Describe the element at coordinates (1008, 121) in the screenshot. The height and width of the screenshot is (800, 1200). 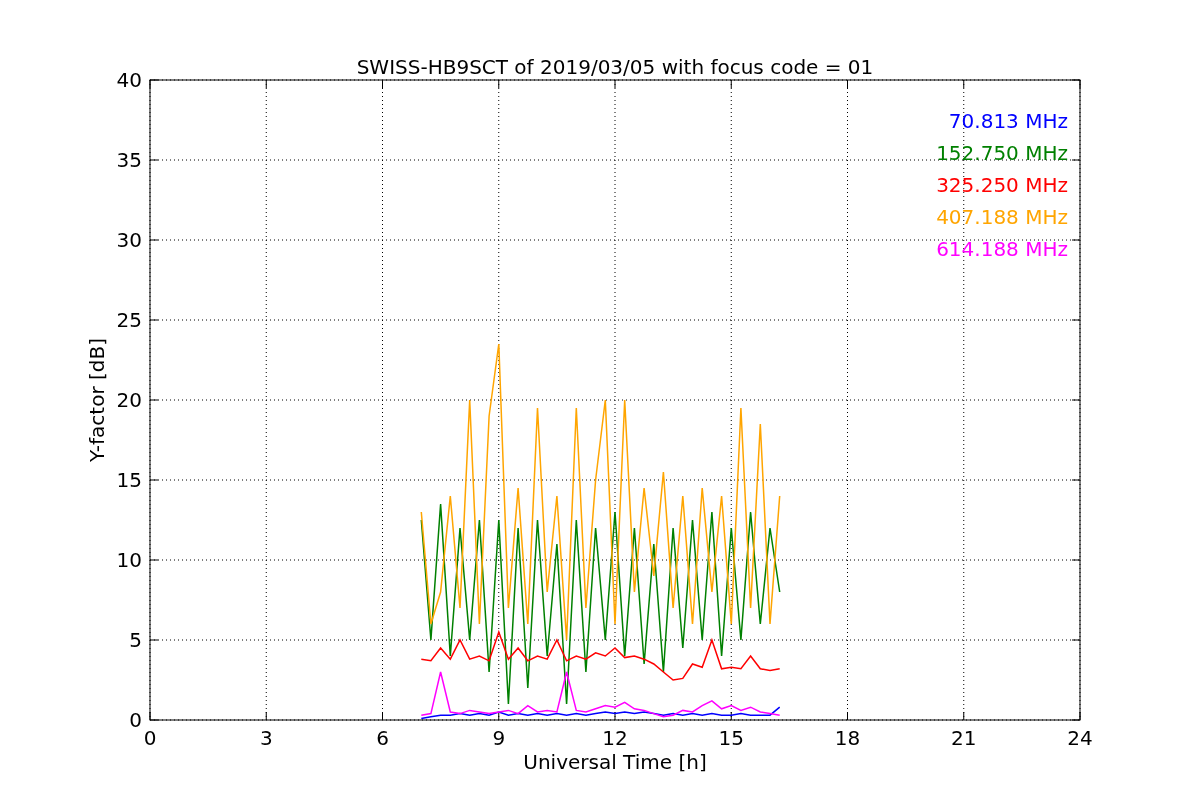
I see `legend-label: 70.813 MHz` at that location.